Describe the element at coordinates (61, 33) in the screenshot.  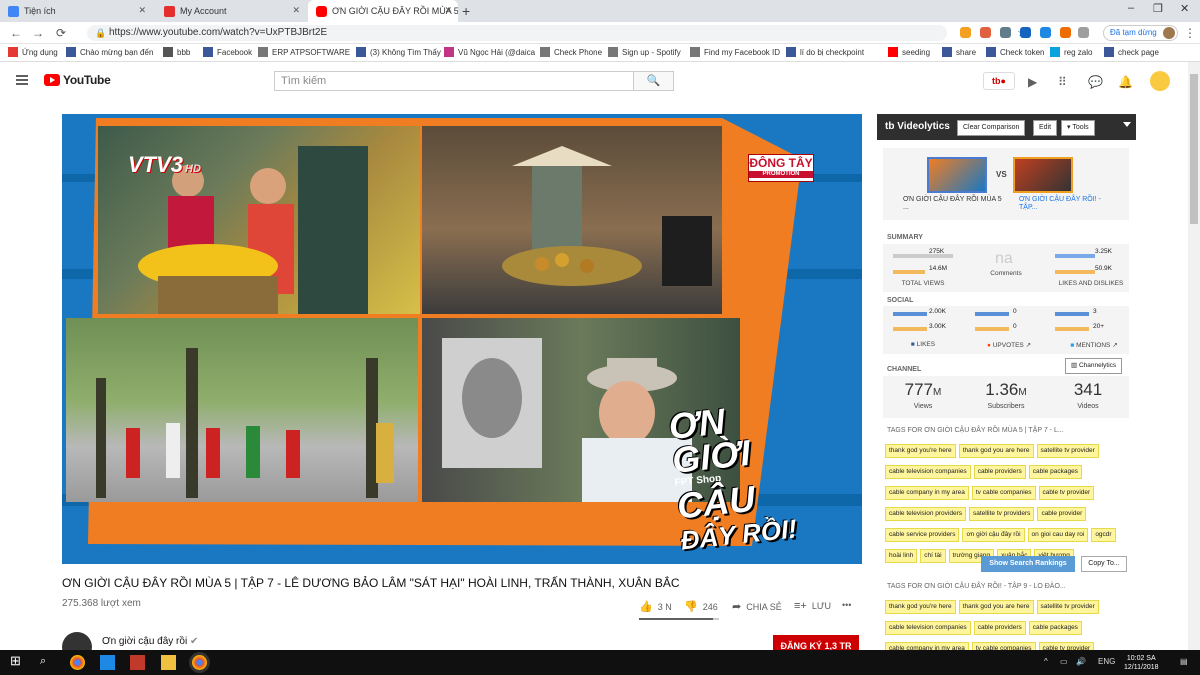
I see `reload-button: ⟳` at that location.